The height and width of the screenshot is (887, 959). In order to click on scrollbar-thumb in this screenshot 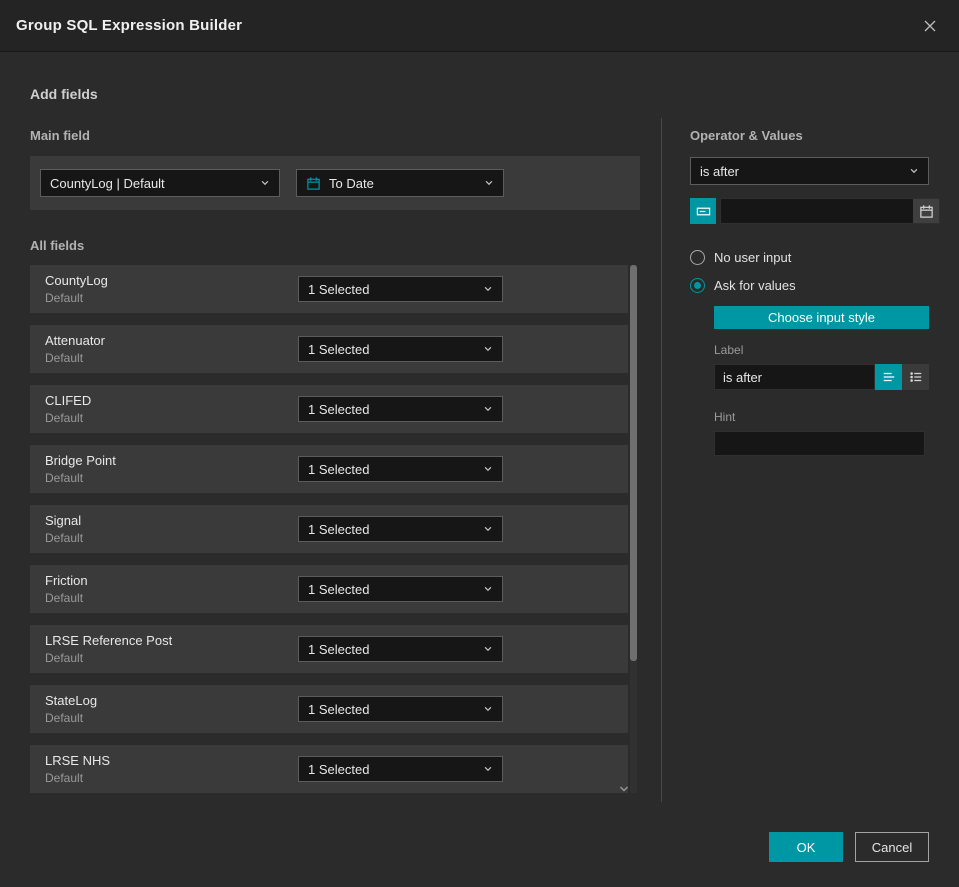, I will do `click(633, 463)`.